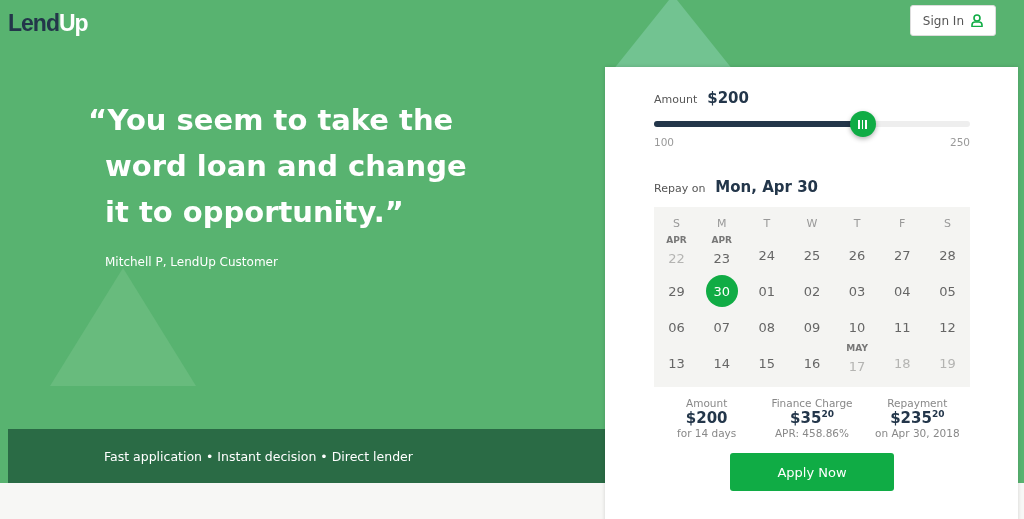 This screenshot has height=519, width=1024. What do you see at coordinates (676, 363) in the screenshot?
I see `calendar-day: 13` at bounding box center [676, 363].